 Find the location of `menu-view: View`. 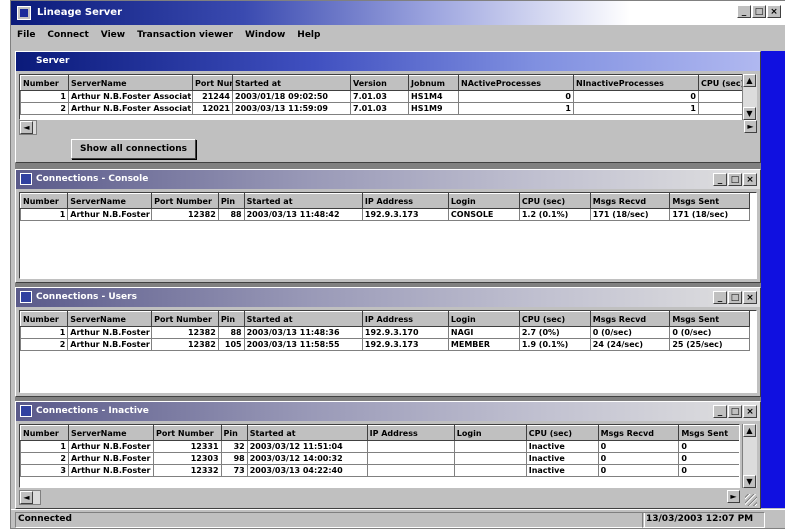

menu-view: View is located at coordinates (113, 35).